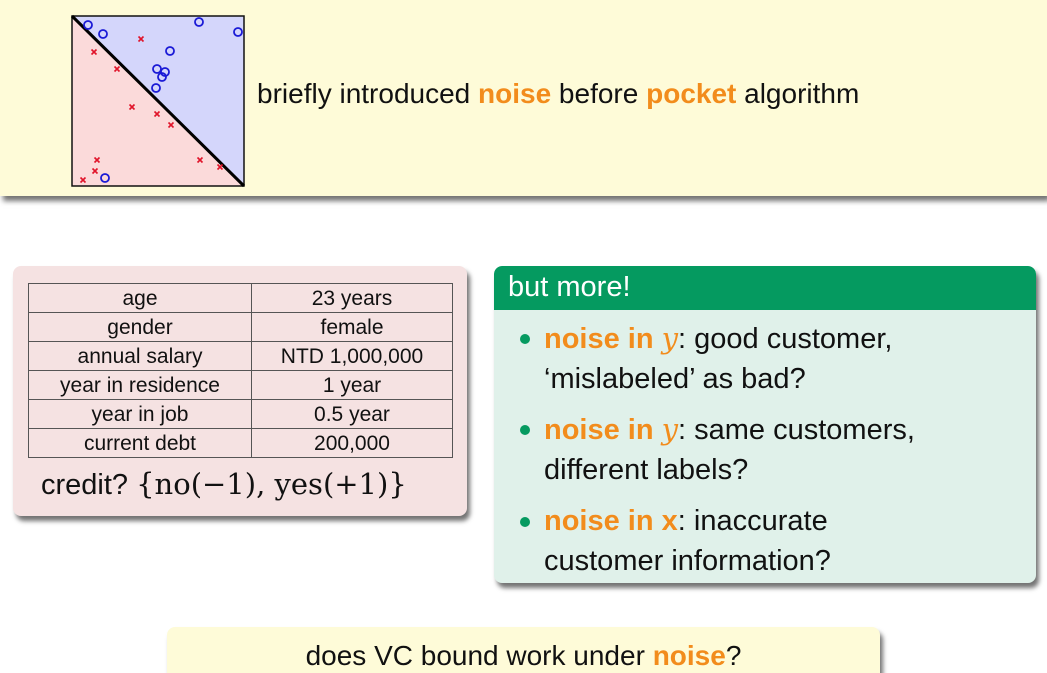 The height and width of the screenshot is (673, 1047). I want to click on credit-label: credit?, so click(89, 485).